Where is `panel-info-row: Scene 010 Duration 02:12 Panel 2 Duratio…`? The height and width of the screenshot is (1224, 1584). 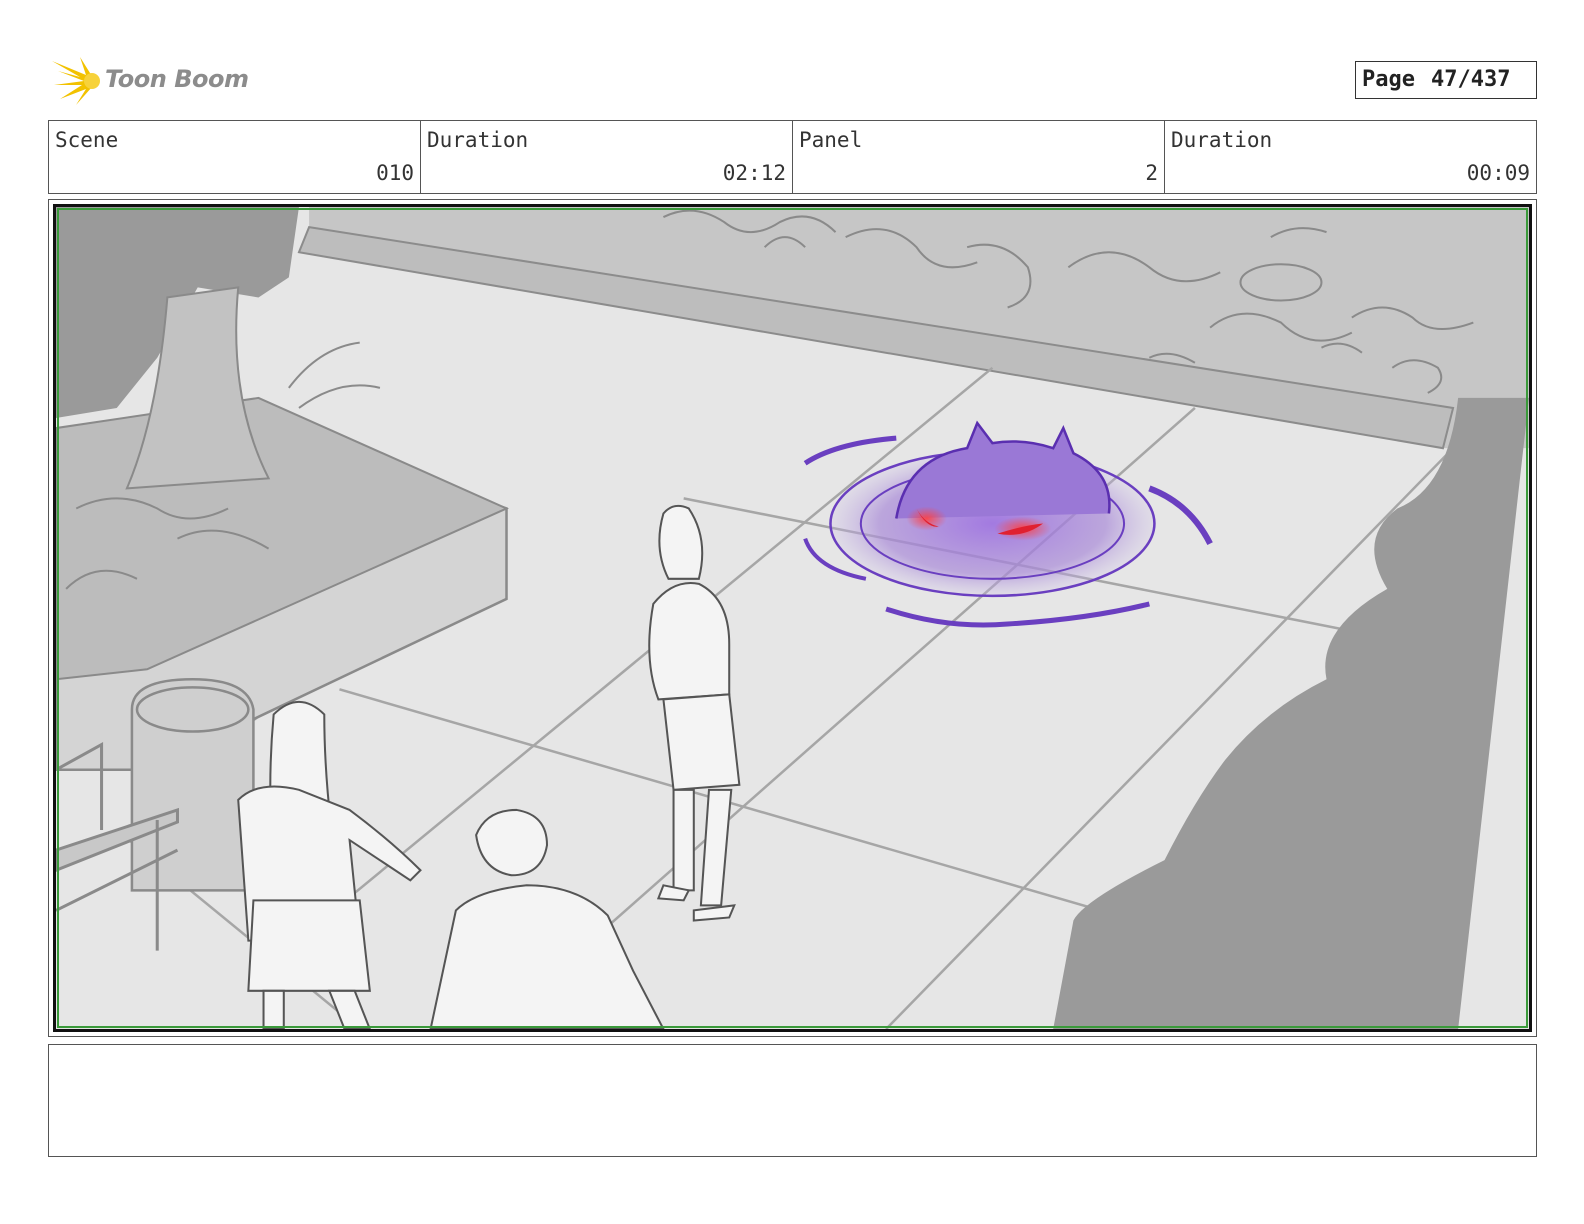 panel-info-row: Scene 010 Duration 02:12 Panel 2 Duratio… is located at coordinates (792, 157).